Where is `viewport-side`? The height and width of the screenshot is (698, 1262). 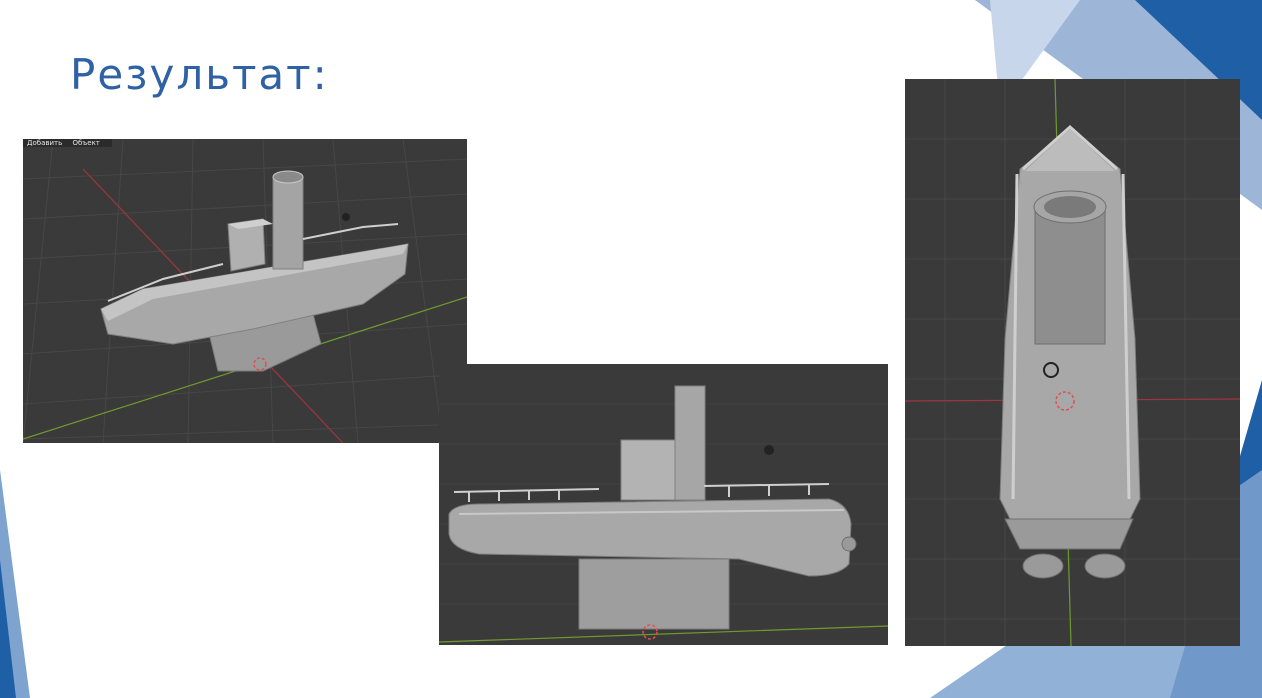 viewport-side is located at coordinates (663, 514).